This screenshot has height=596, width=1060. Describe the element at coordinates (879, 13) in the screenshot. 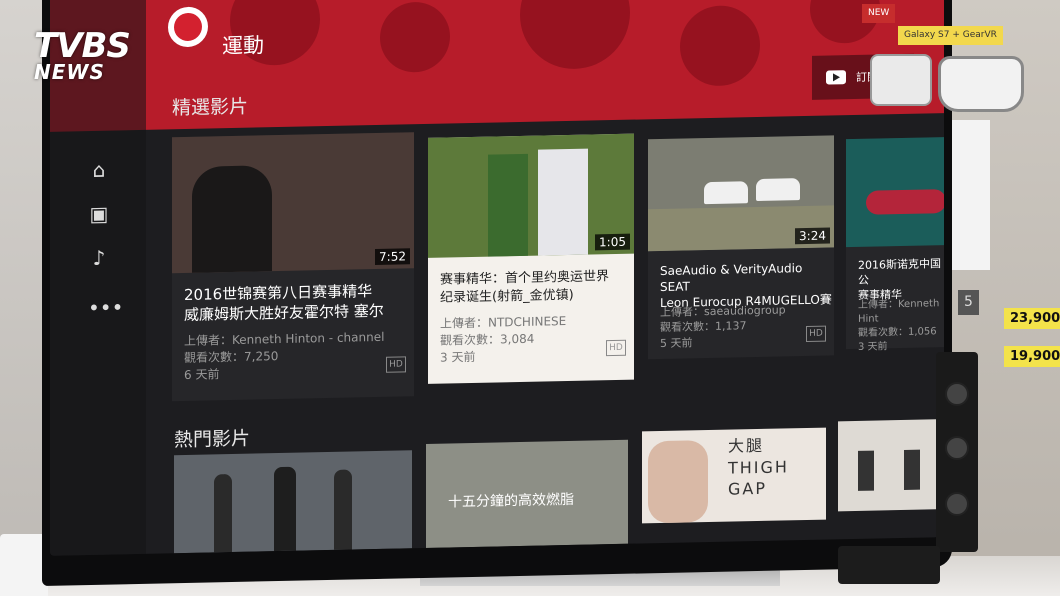

I see `new-sticker: NEW` at that location.